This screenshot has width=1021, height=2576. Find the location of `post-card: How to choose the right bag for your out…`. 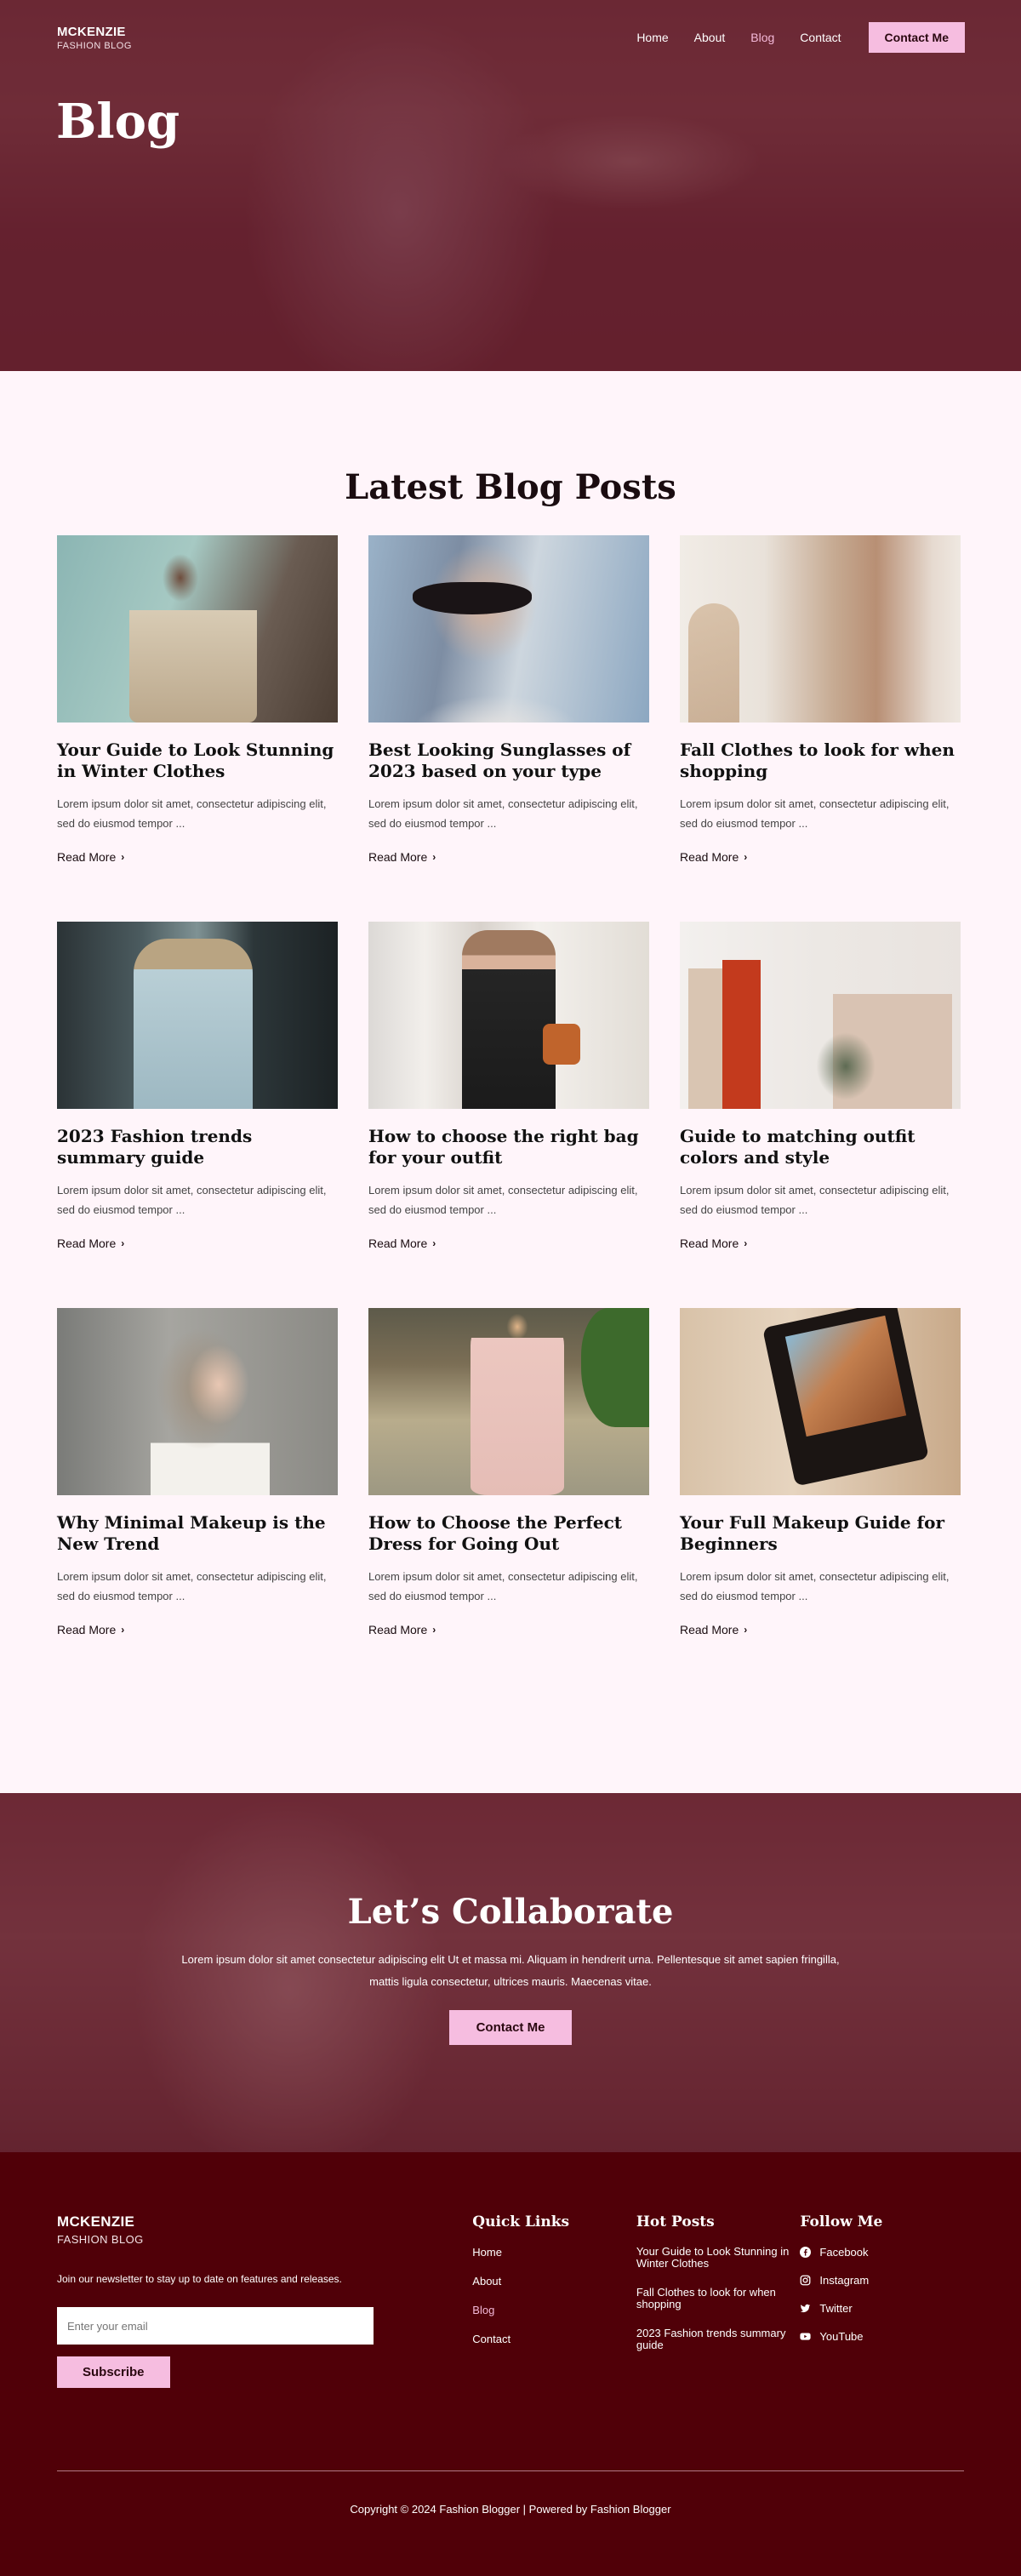

post-card: How to choose the right bag for your out… is located at coordinates (508, 1095).